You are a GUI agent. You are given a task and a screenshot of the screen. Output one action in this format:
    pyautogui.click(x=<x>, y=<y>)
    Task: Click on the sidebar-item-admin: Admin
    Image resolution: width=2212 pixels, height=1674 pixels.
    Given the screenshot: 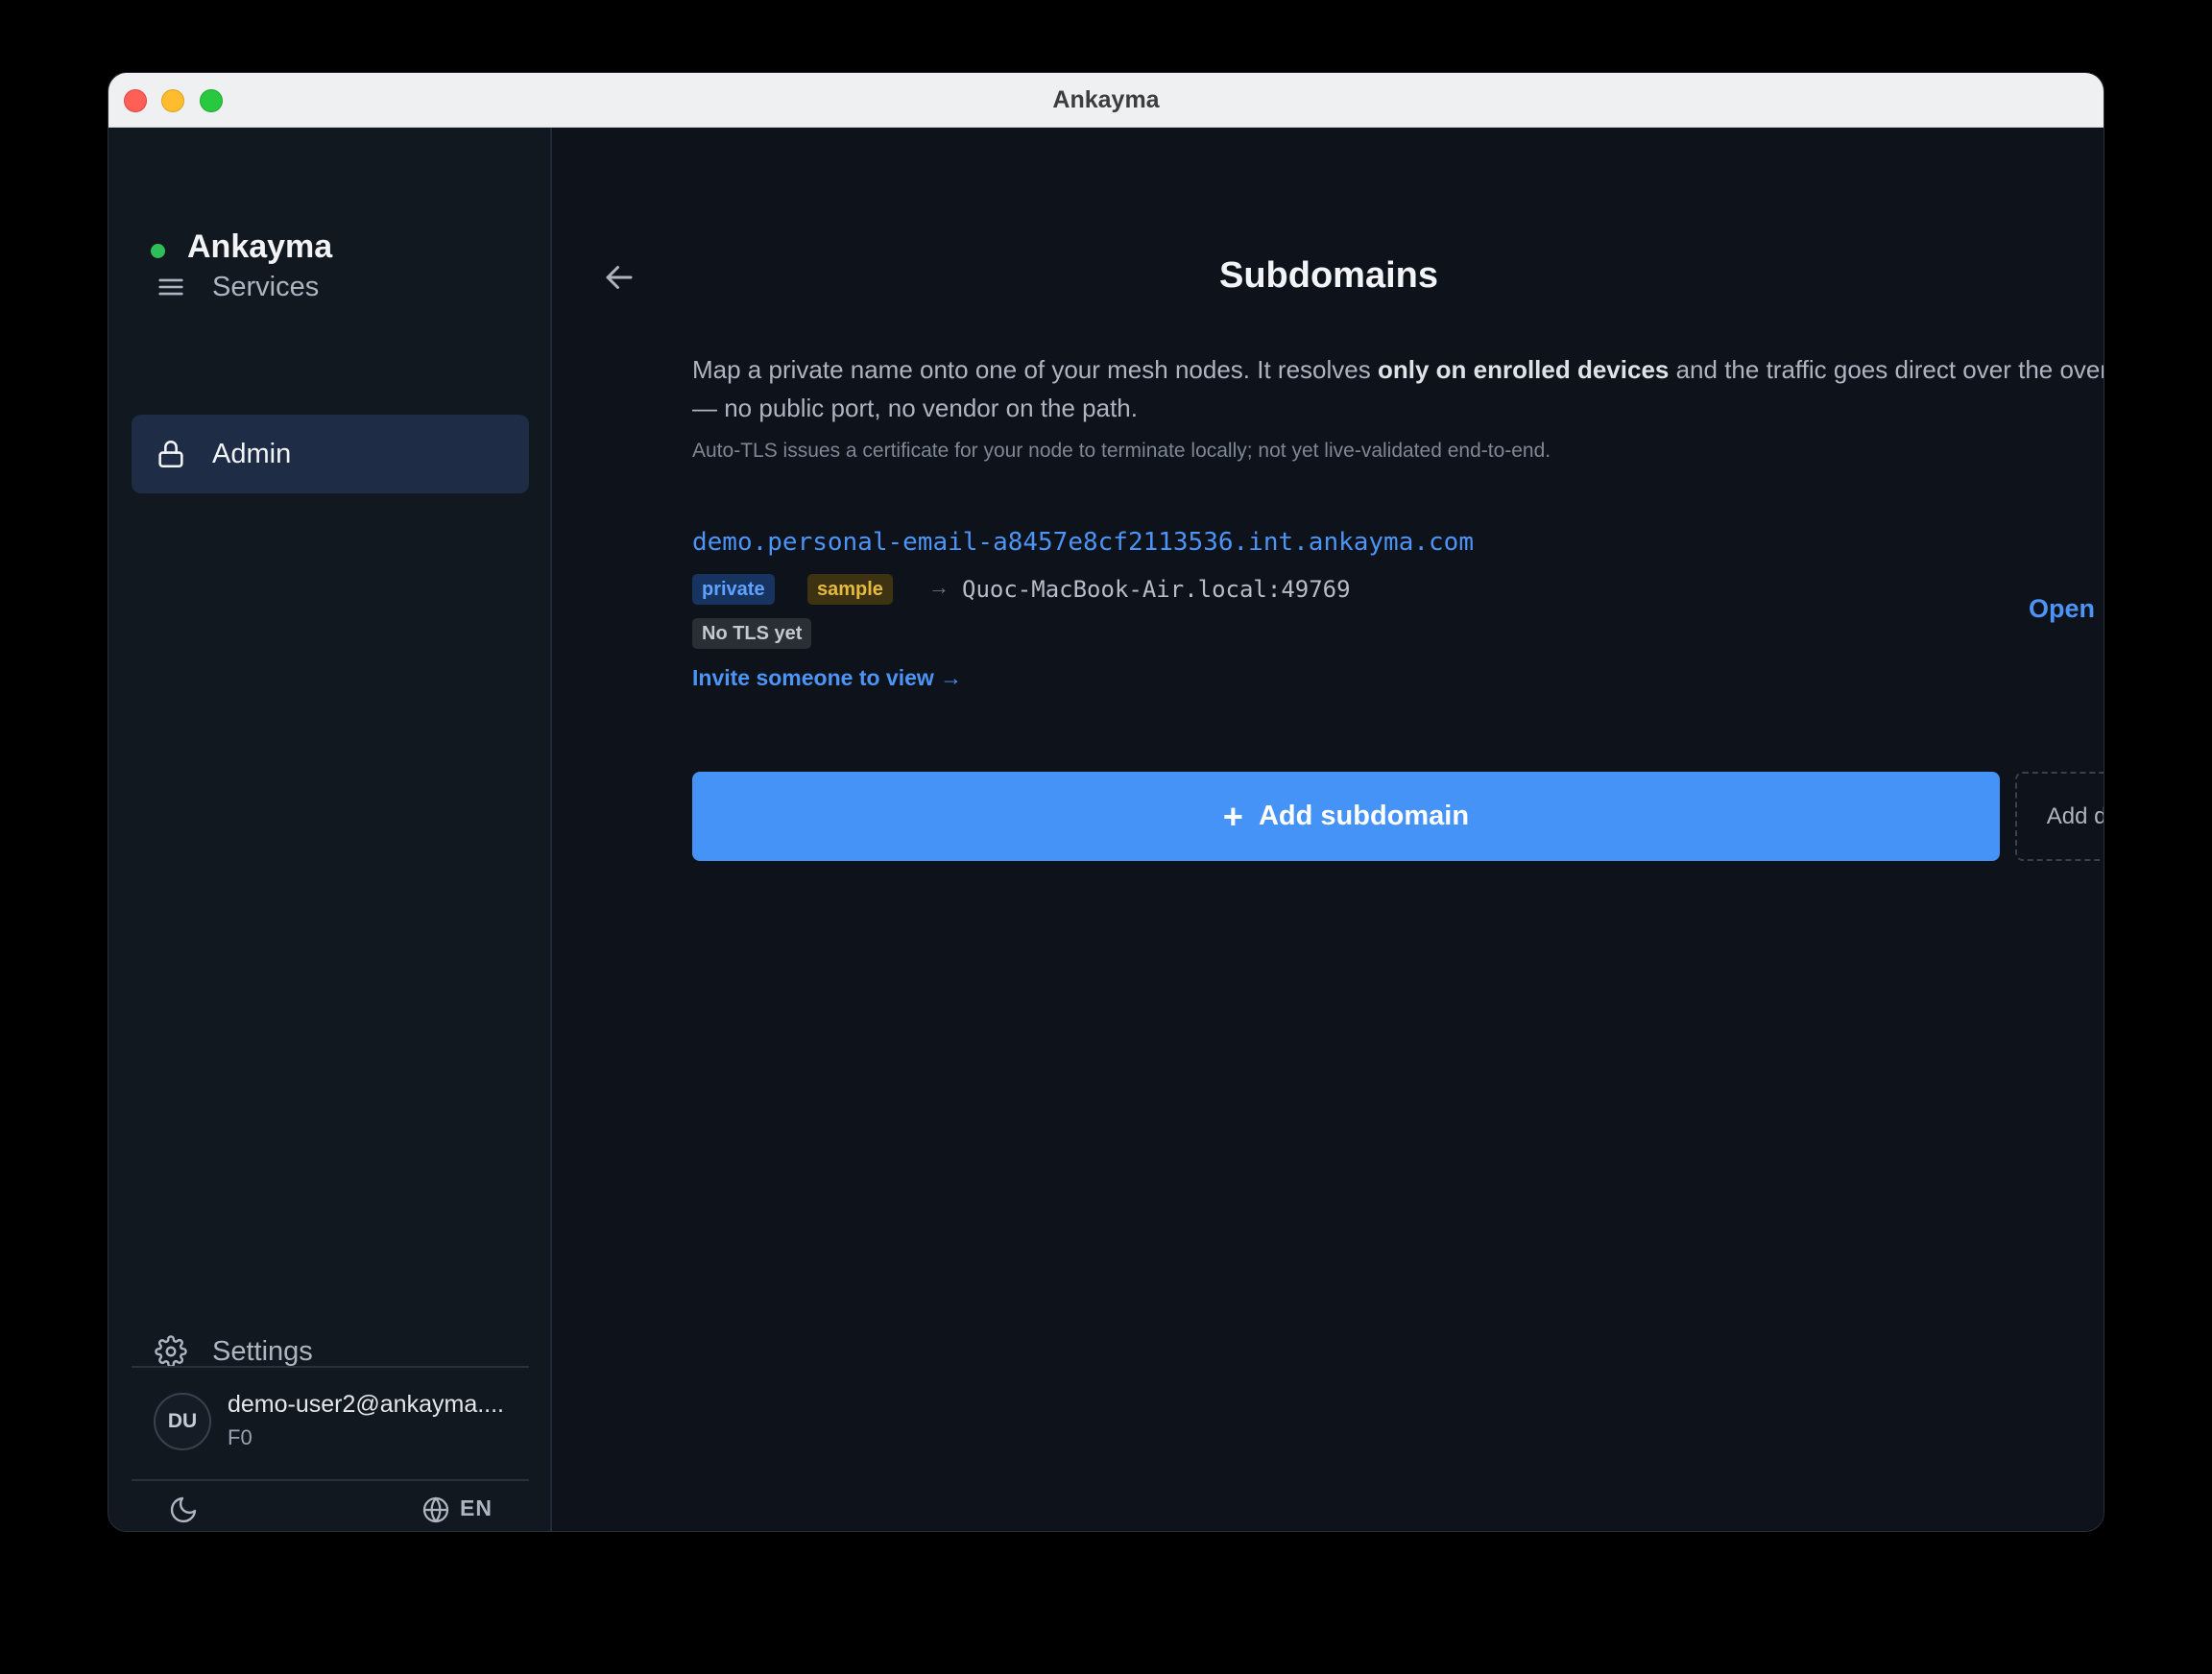 What is the action you would take?
    pyautogui.click(x=330, y=454)
    